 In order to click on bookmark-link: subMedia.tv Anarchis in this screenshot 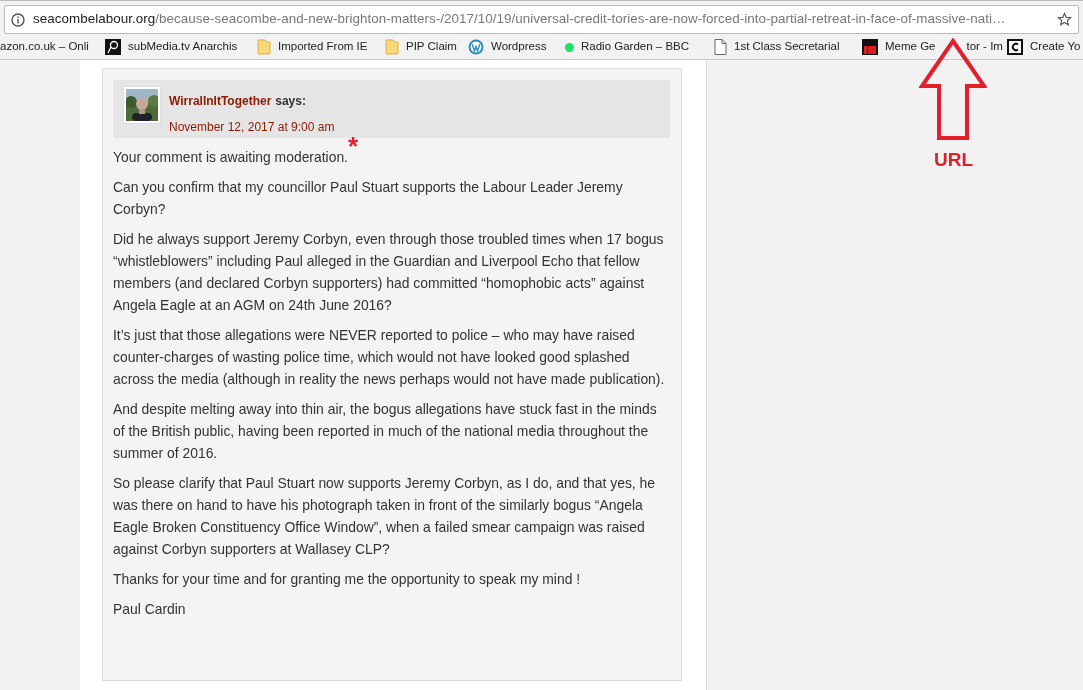, I will do `click(183, 47)`.